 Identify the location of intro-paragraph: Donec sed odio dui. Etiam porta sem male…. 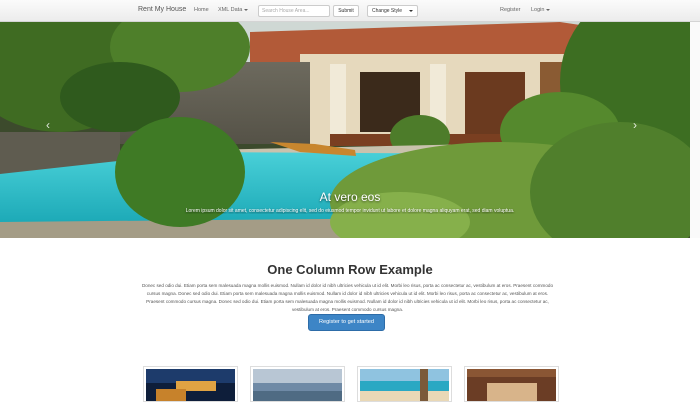
(347, 297).